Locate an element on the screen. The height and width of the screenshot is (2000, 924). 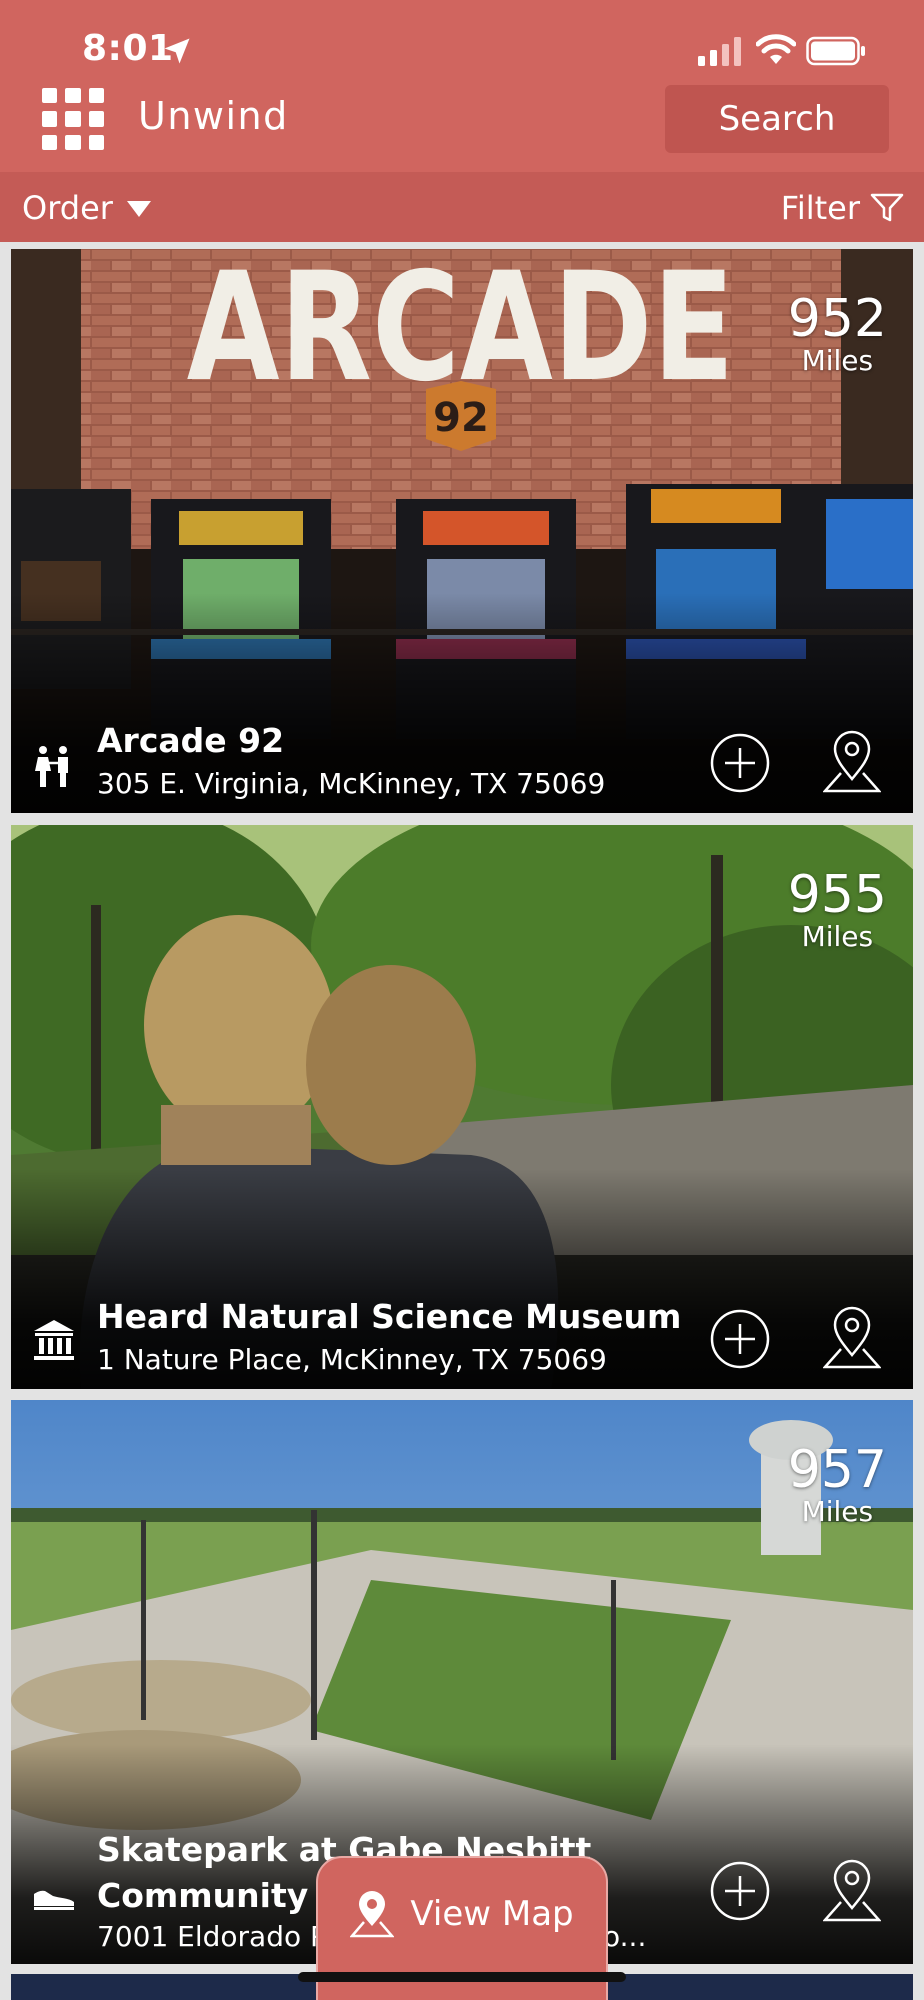
status-bar: 8:01 is located at coordinates (462, 40).